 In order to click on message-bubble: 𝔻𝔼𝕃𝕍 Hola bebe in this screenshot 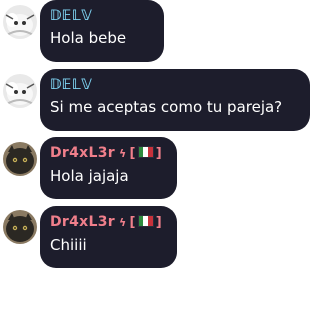, I will do `click(102, 31)`.